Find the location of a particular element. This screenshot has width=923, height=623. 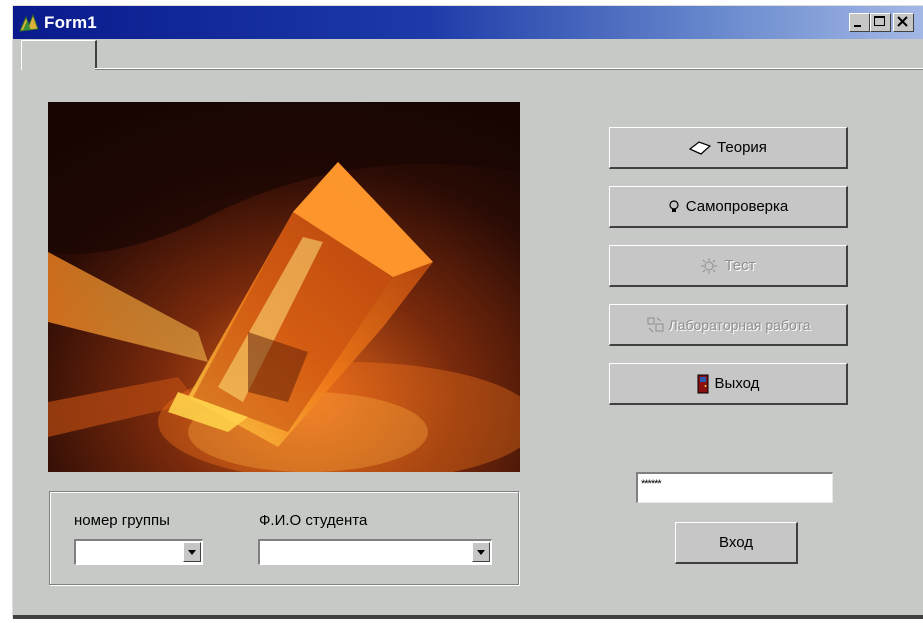

close-button is located at coordinates (903, 22).